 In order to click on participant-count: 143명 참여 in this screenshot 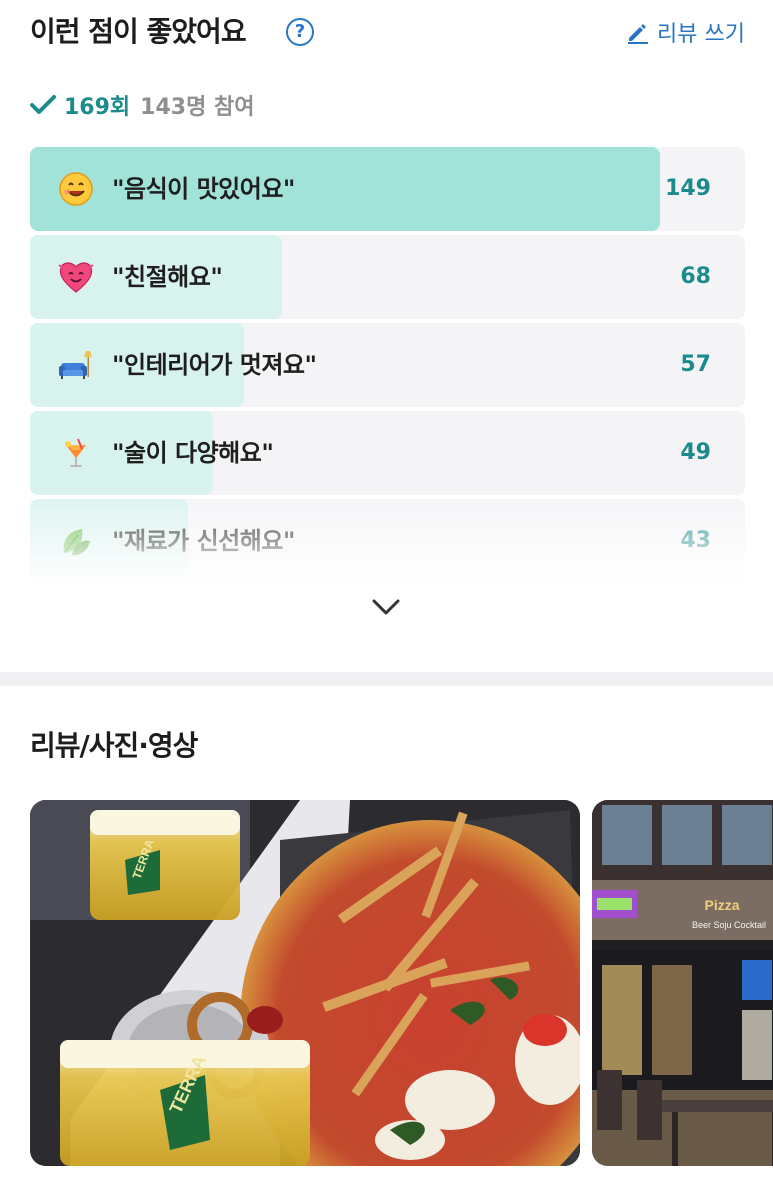, I will do `click(197, 107)`.